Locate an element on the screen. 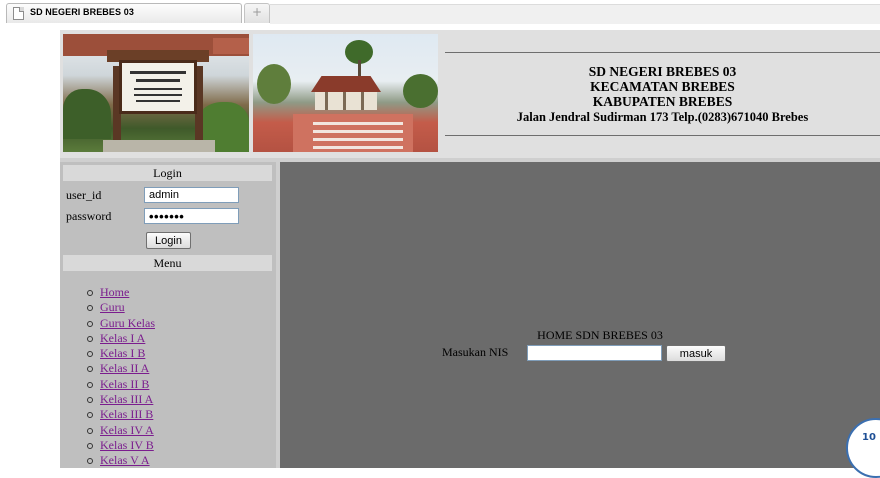  new-tab-button: + is located at coordinates (257, 13).